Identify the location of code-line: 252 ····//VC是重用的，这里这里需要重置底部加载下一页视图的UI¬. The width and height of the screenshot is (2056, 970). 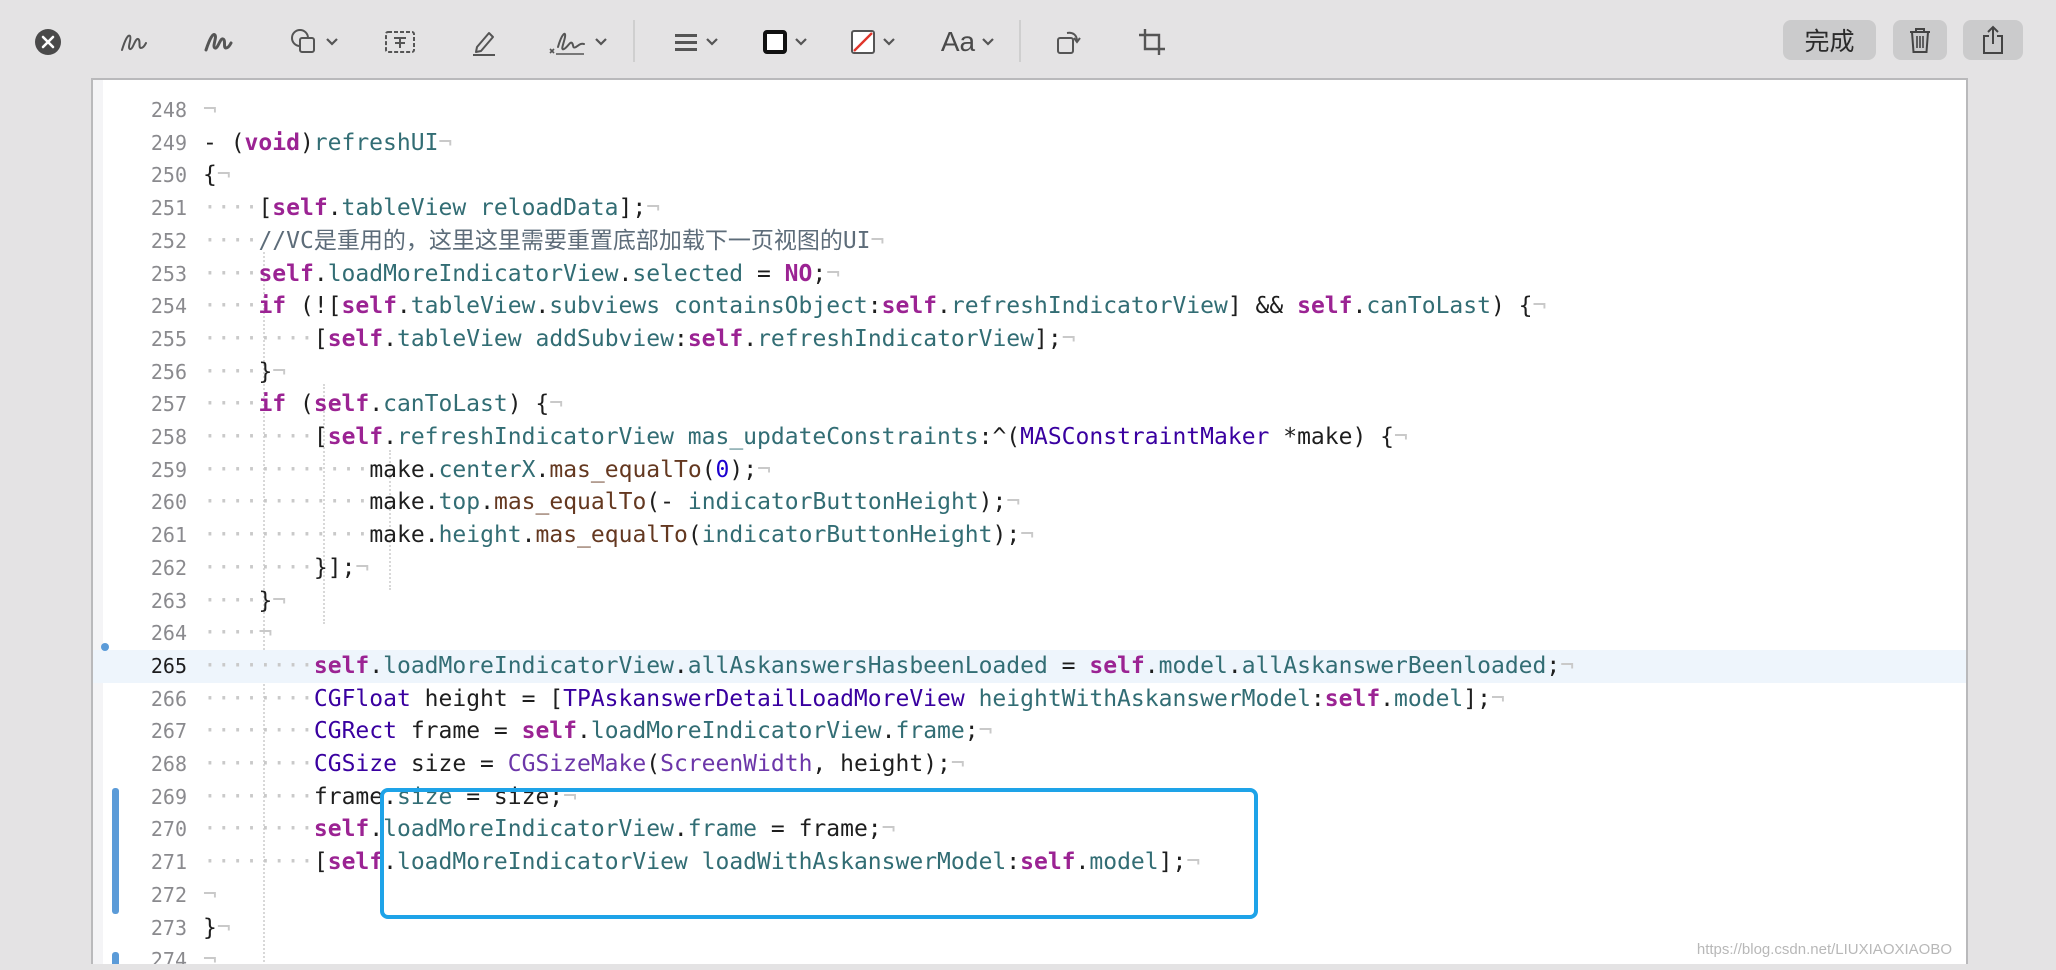
(1029, 241).